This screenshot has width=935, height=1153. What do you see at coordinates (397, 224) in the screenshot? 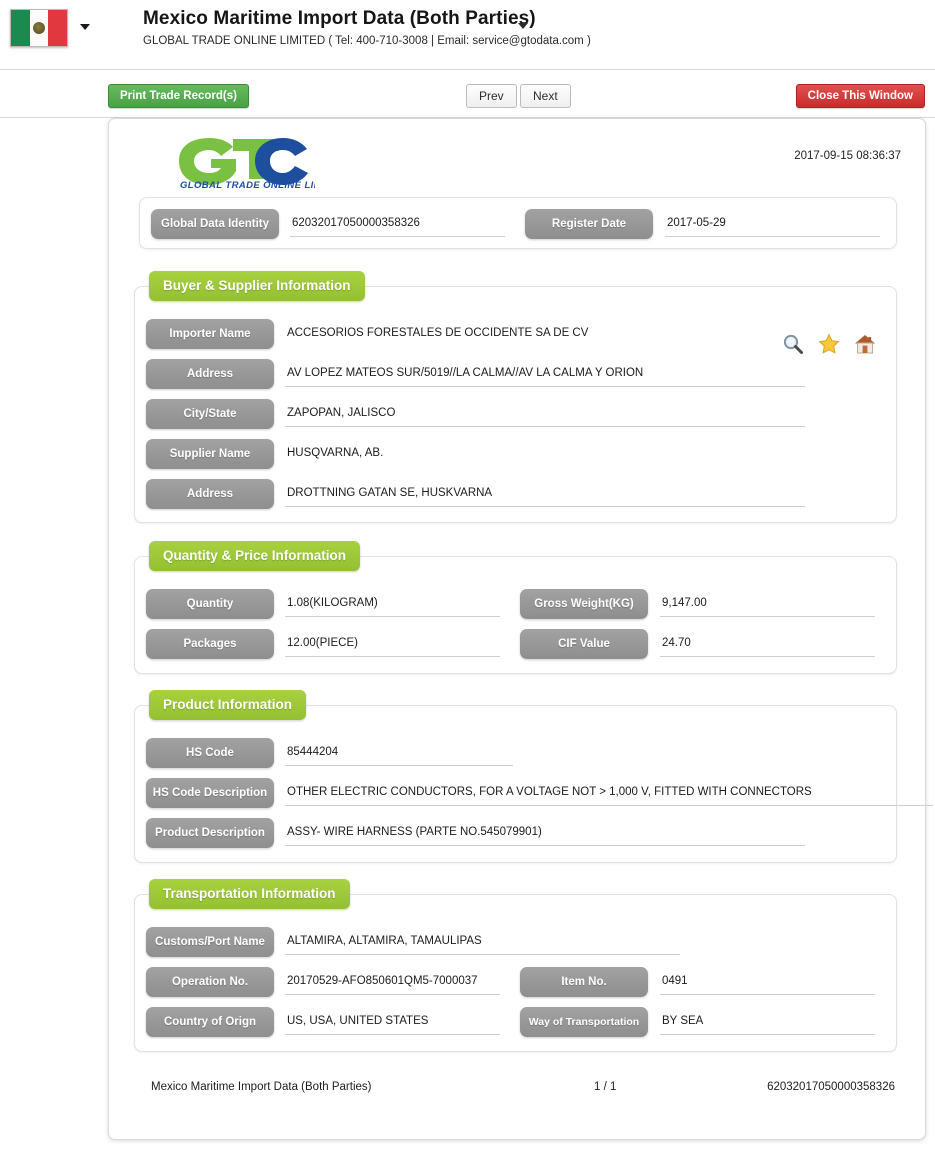
I see `global-data-identity-value: 62032017050000358326` at bounding box center [397, 224].